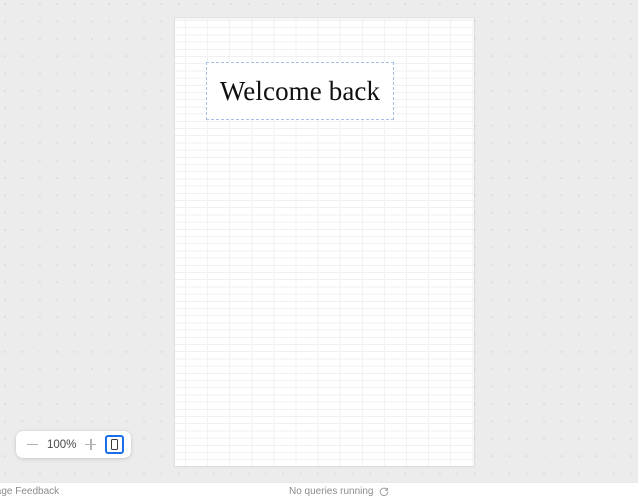  Describe the element at coordinates (384, 492) in the screenshot. I see `refresh-icon` at that location.